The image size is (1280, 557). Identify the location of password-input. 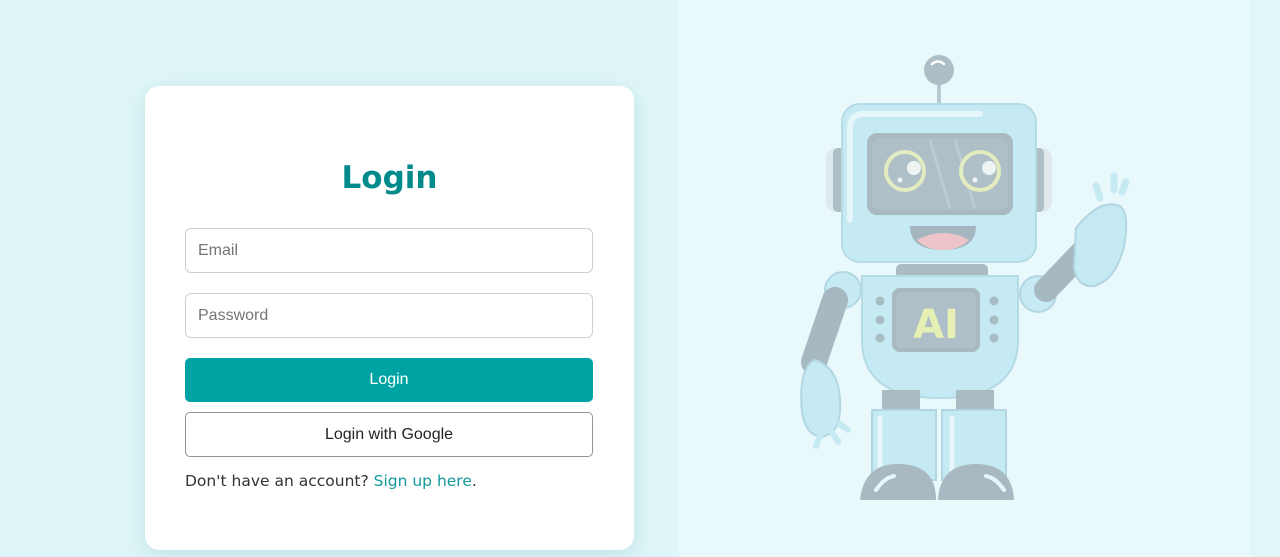
(389, 315).